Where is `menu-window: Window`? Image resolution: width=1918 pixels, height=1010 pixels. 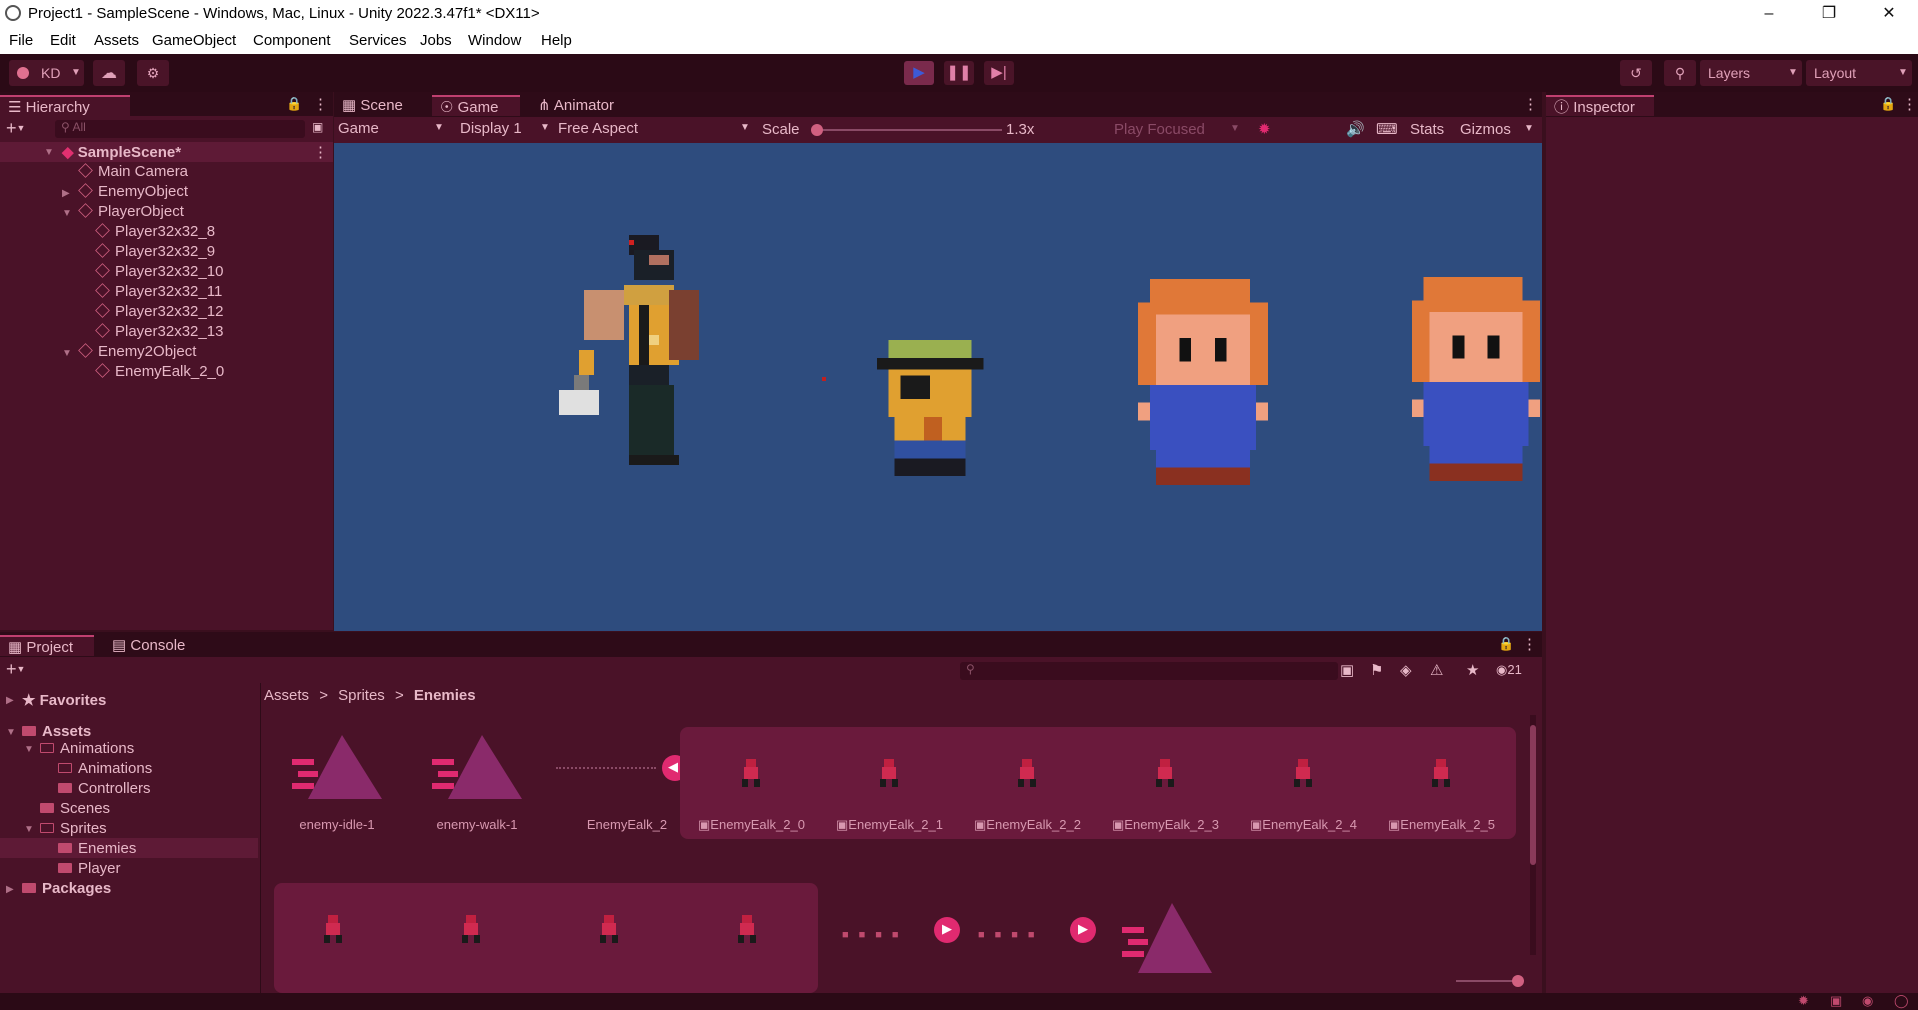
menu-window: Window is located at coordinates (494, 40).